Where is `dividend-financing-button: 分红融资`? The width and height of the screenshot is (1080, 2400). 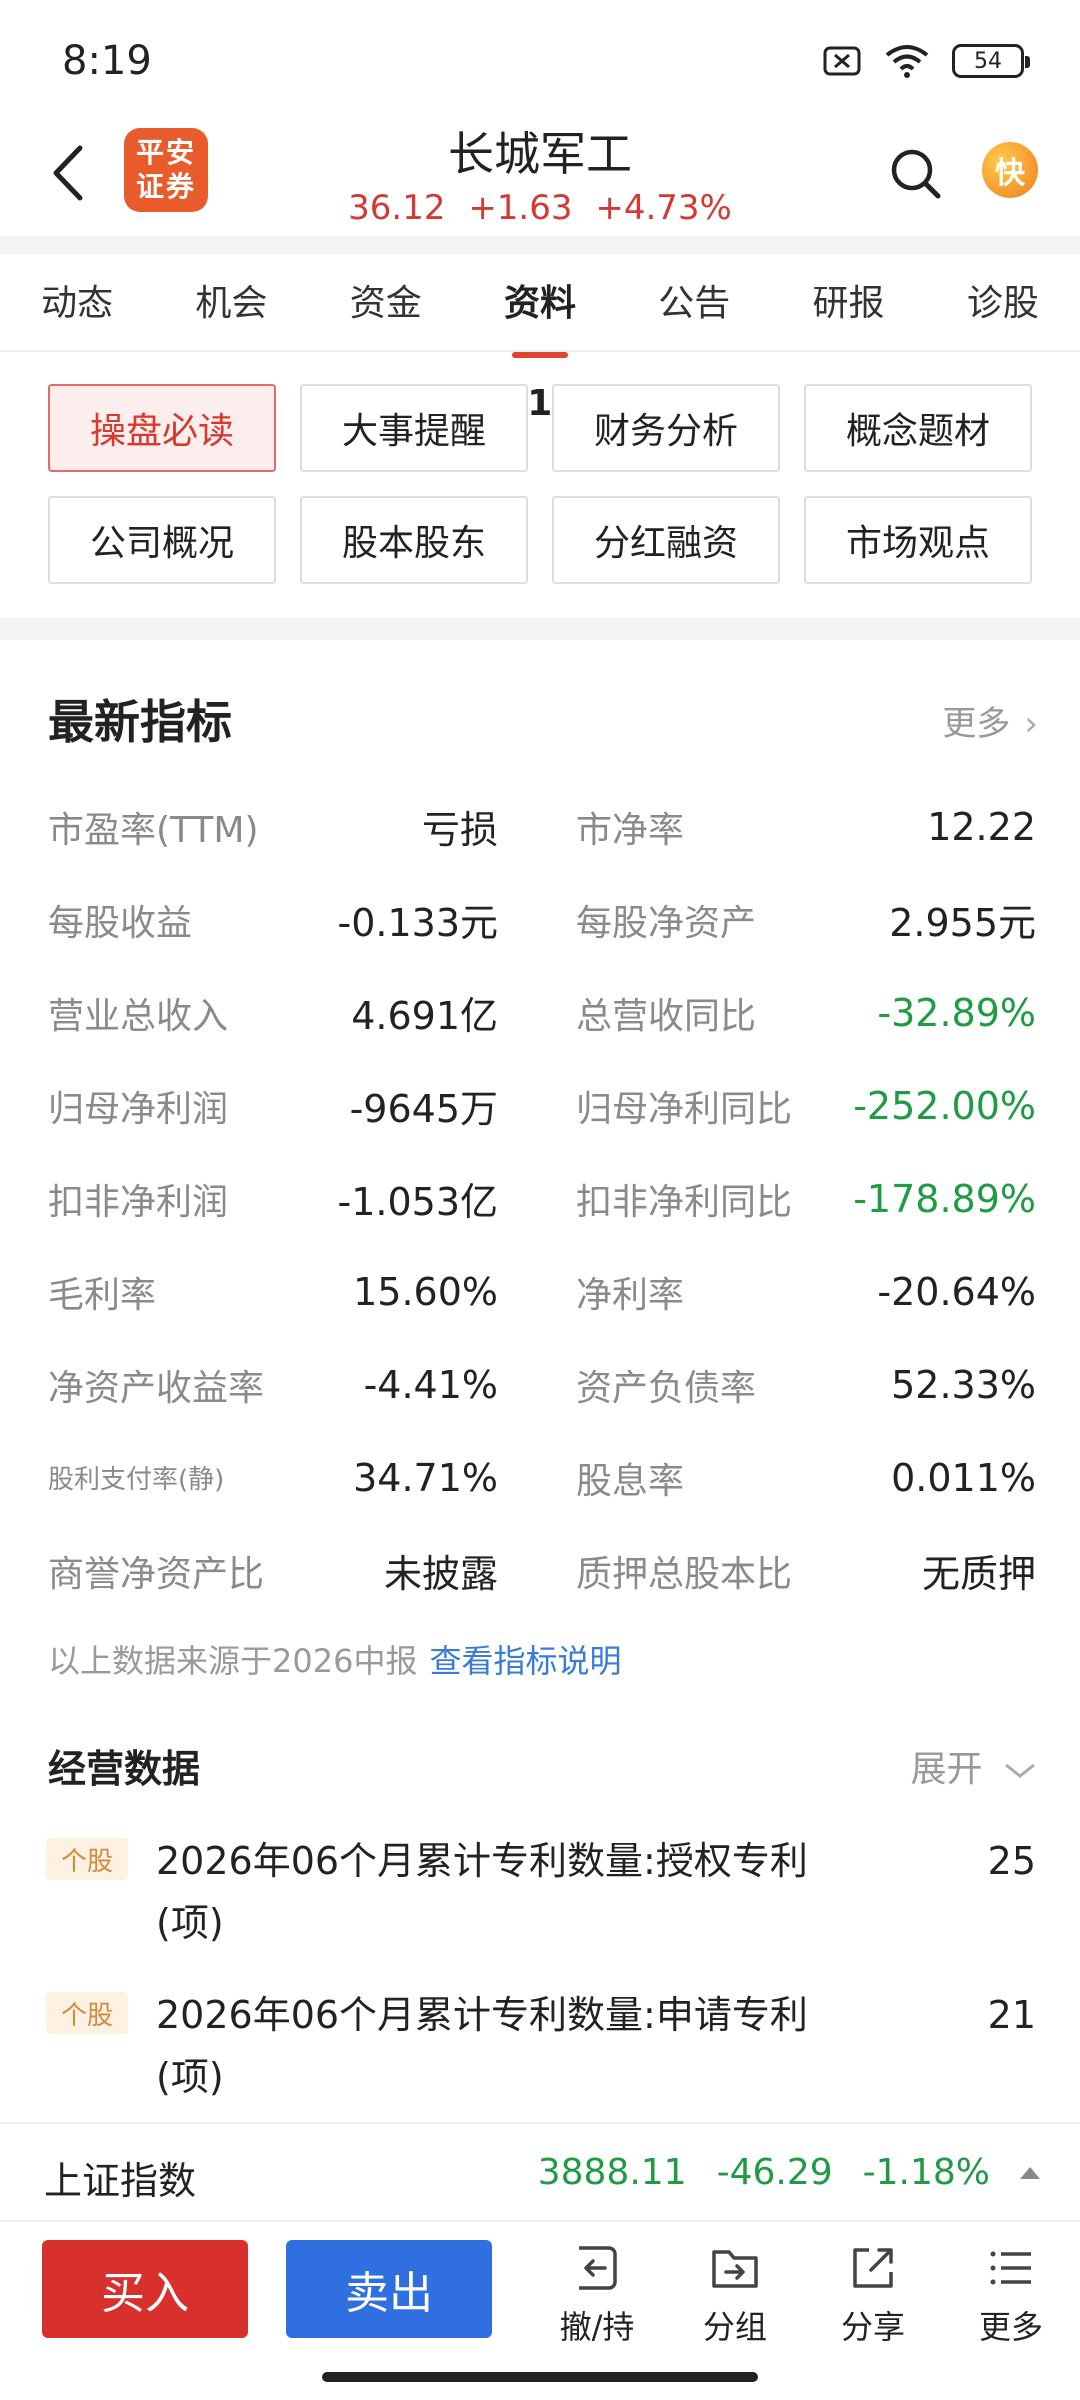 dividend-financing-button: 分红融资 is located at coordinates (666, 540).